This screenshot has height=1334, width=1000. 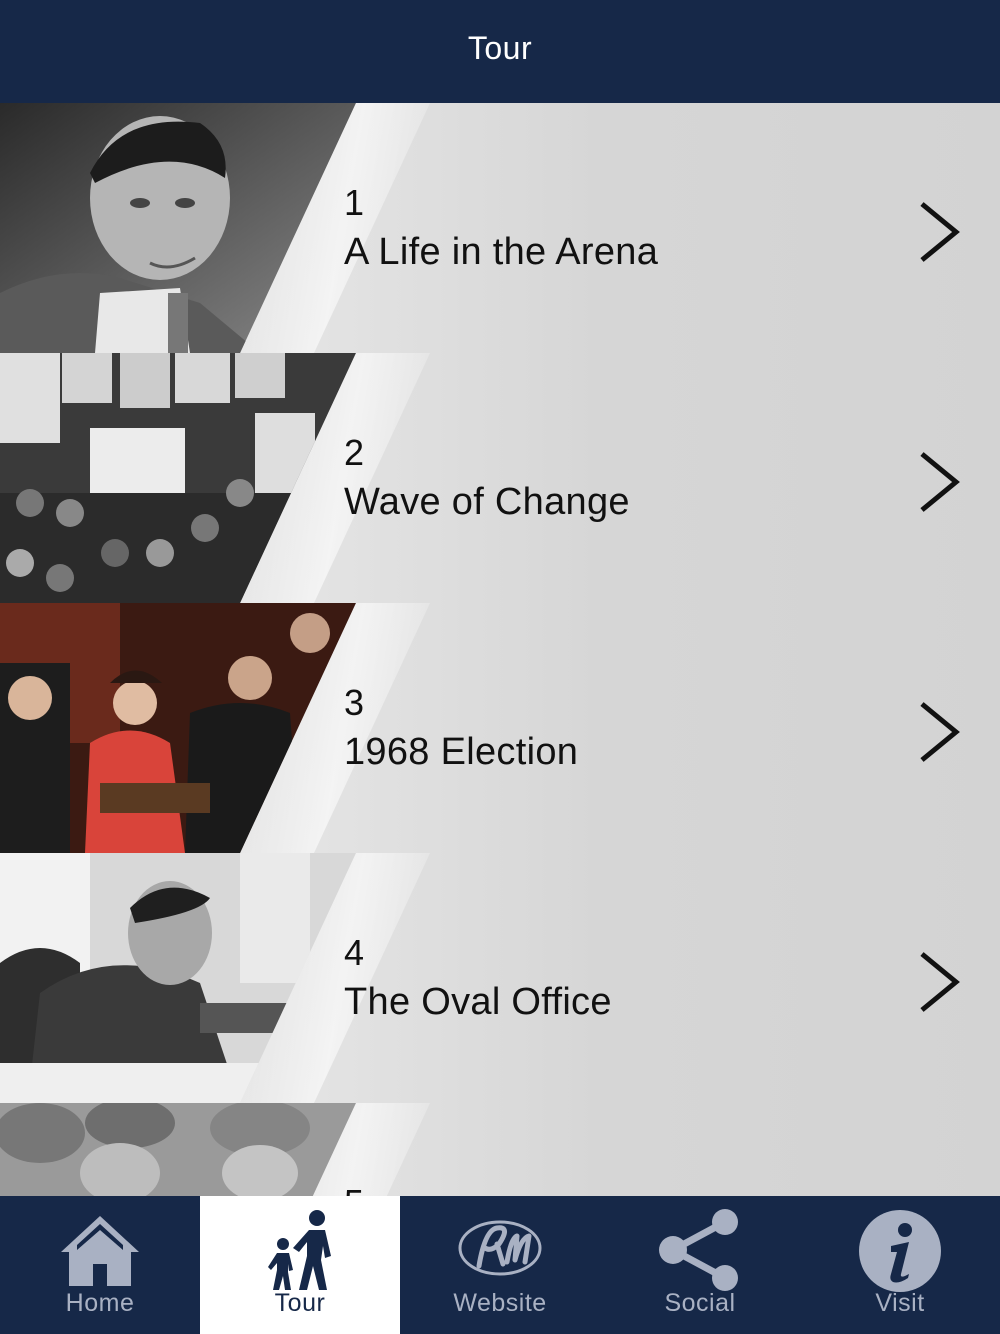 I want to click on tour-stop-number: 4, so click(x=354, y=952).